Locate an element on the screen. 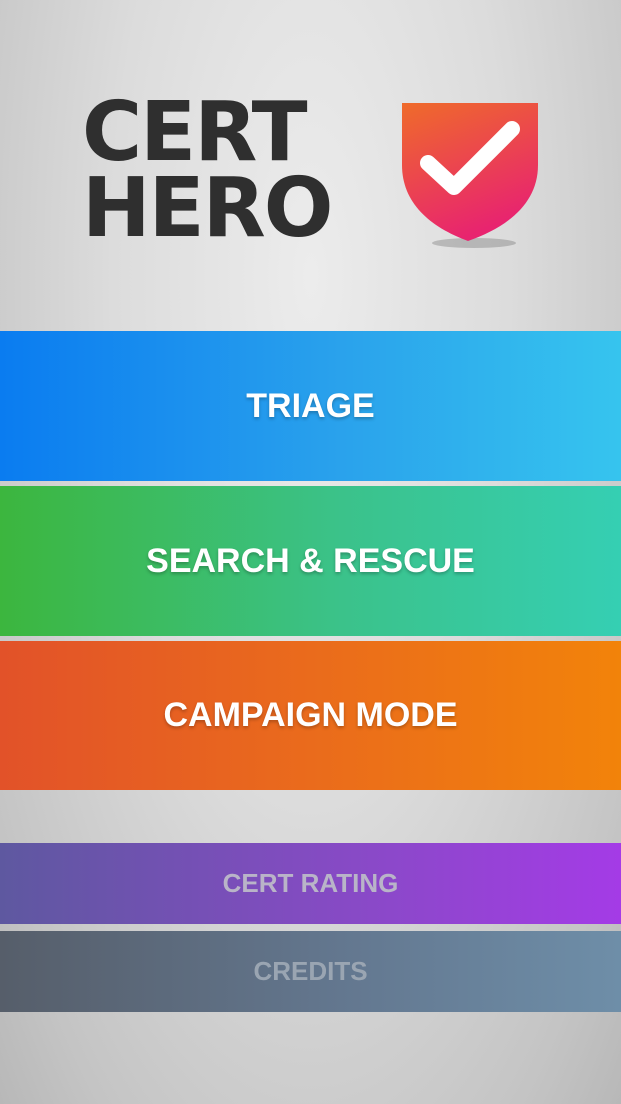 The height and width of the screenshot is (1104, 621). cert-rating-button: CERT RATING is located at coordinates (310, 883).